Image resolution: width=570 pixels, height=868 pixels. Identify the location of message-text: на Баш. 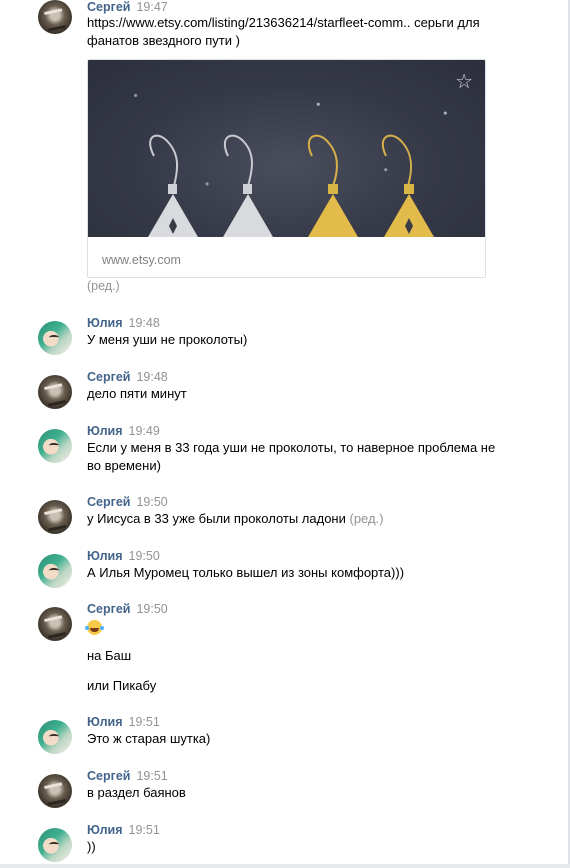
(109, 655).